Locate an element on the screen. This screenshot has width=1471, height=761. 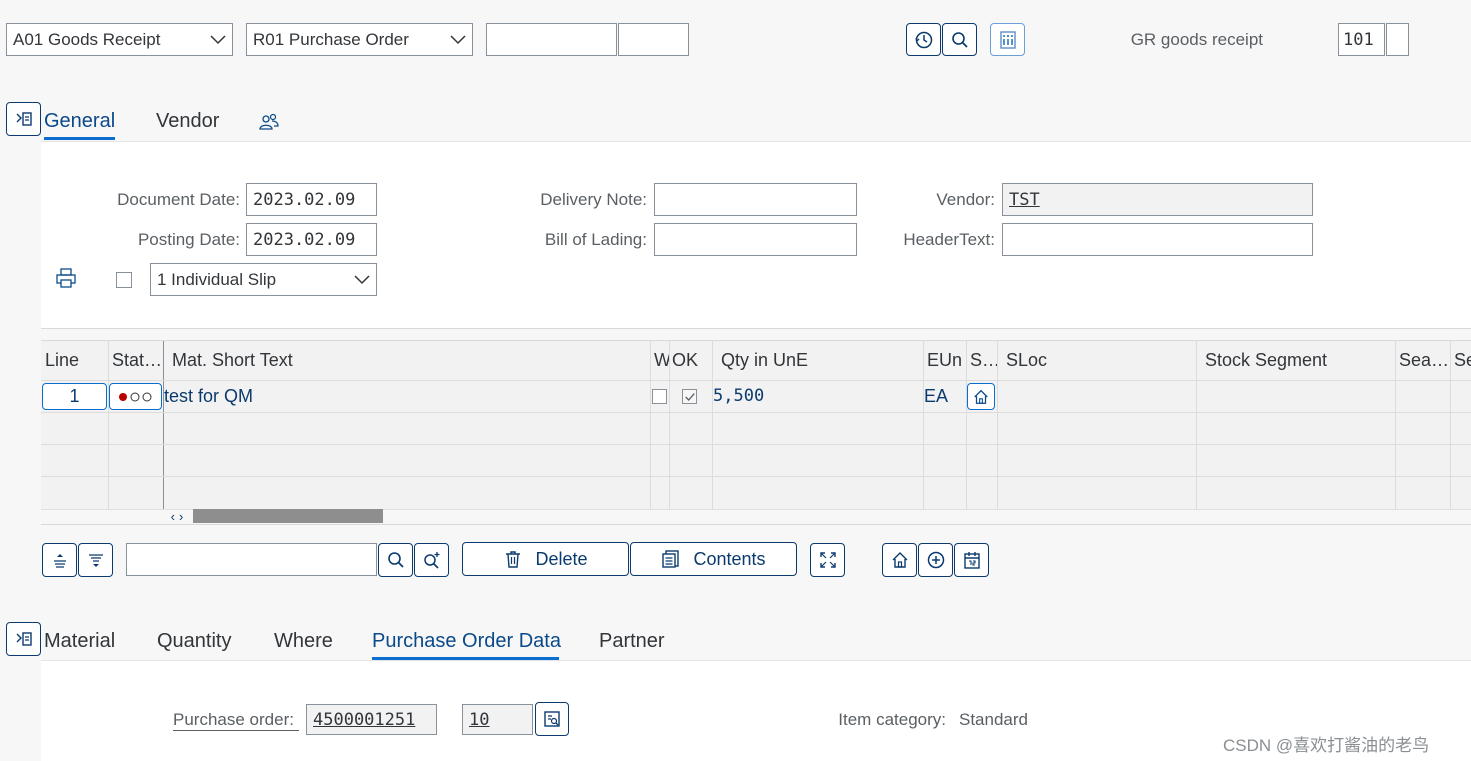
people-icon is located at coordinates (269, 121).